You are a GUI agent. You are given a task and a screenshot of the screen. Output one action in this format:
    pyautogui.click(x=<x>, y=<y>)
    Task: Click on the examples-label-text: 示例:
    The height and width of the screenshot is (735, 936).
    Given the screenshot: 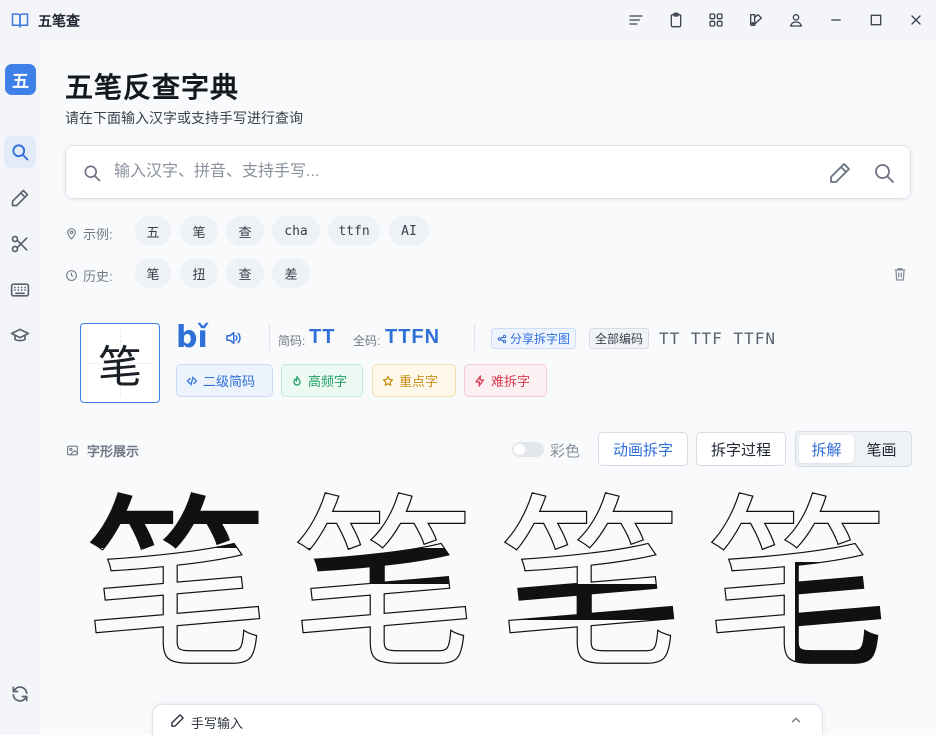 What is the action you would take?
    pyautogui.click(x=98, y=234)
    